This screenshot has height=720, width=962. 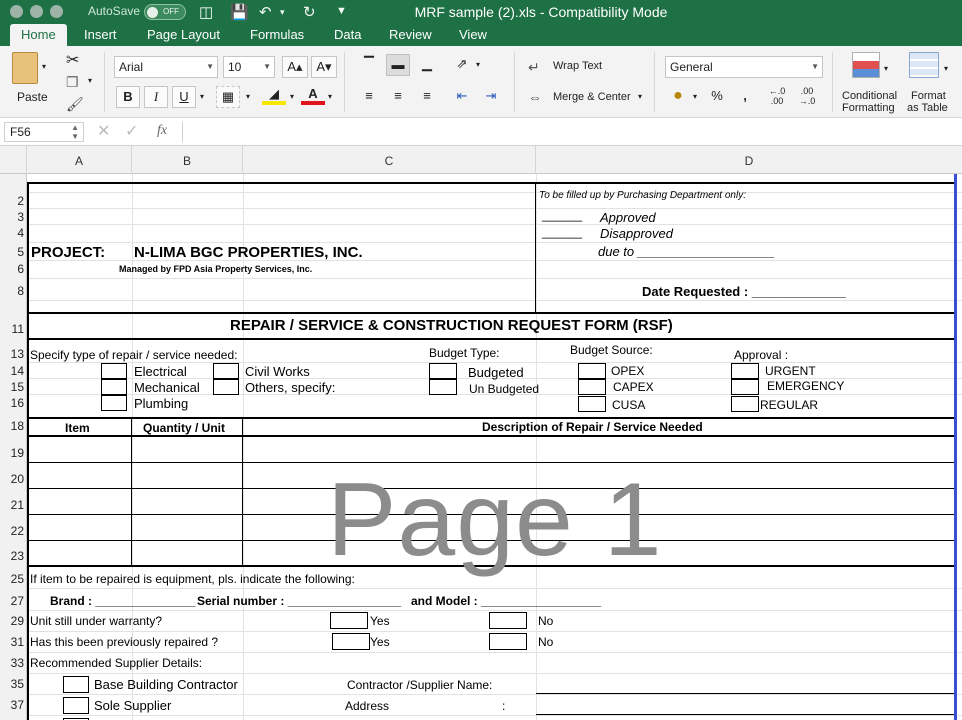 I want to click on increase-decimal-icon: ←.0.00, so click(x=777, y=97).